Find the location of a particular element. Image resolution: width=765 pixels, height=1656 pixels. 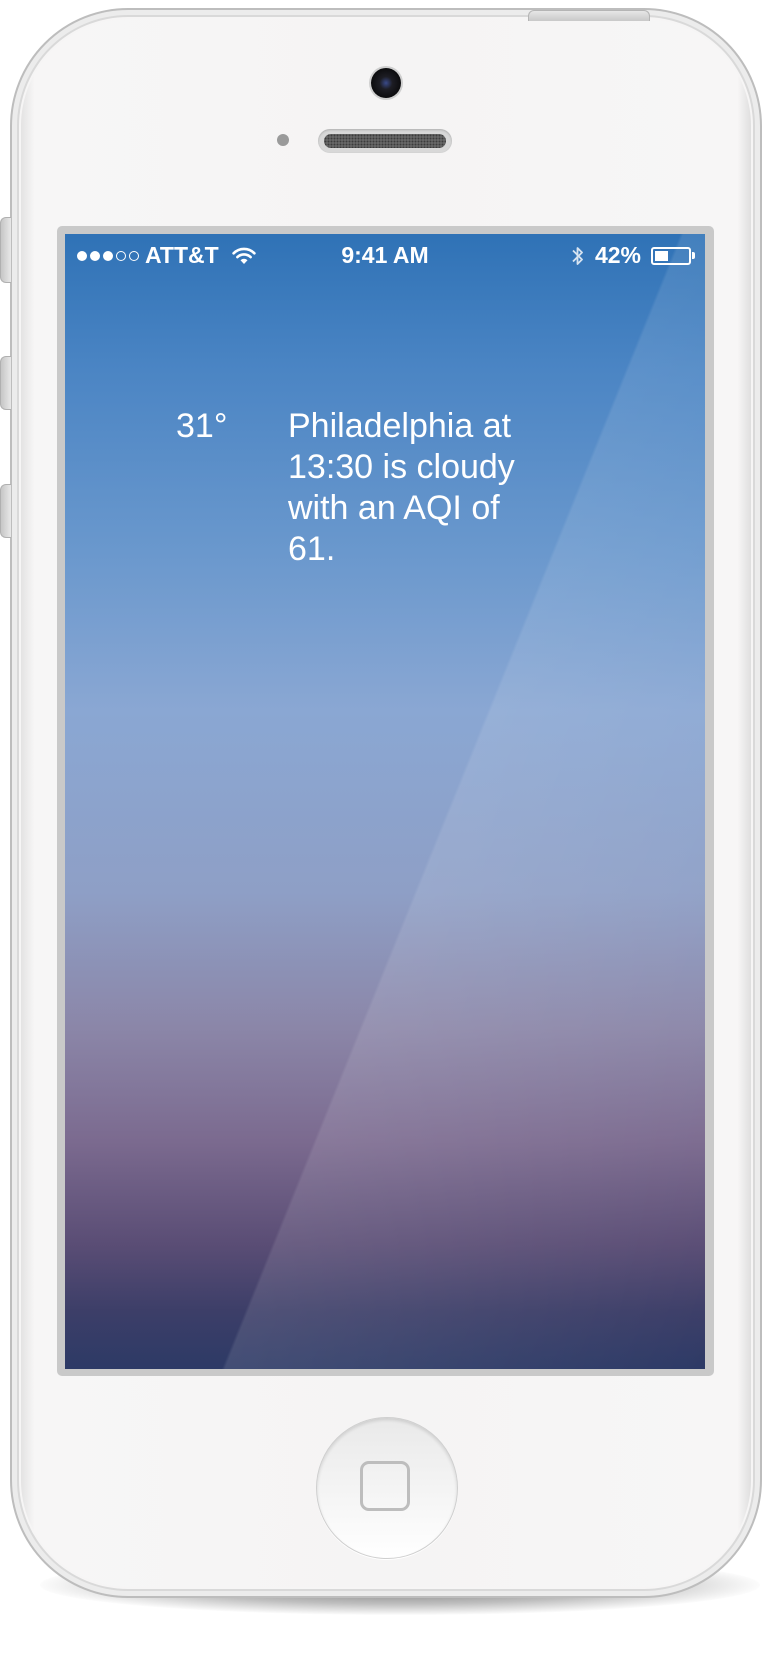

earpiece-speaker is located at coordinates (385, 141).